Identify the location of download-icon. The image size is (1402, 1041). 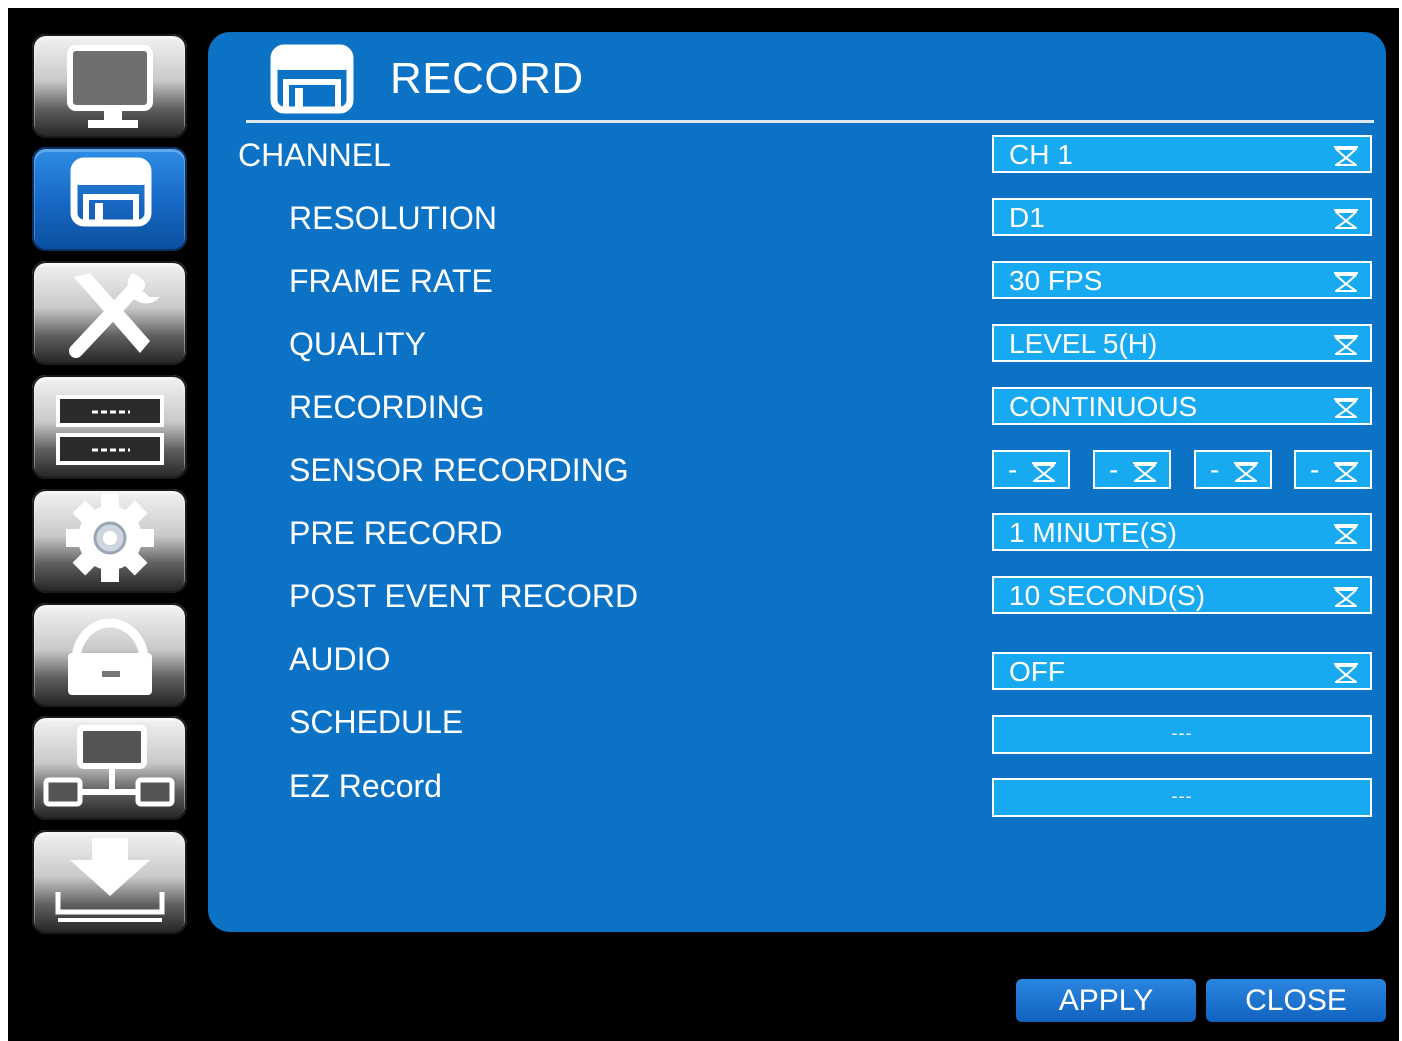
(110, 880).